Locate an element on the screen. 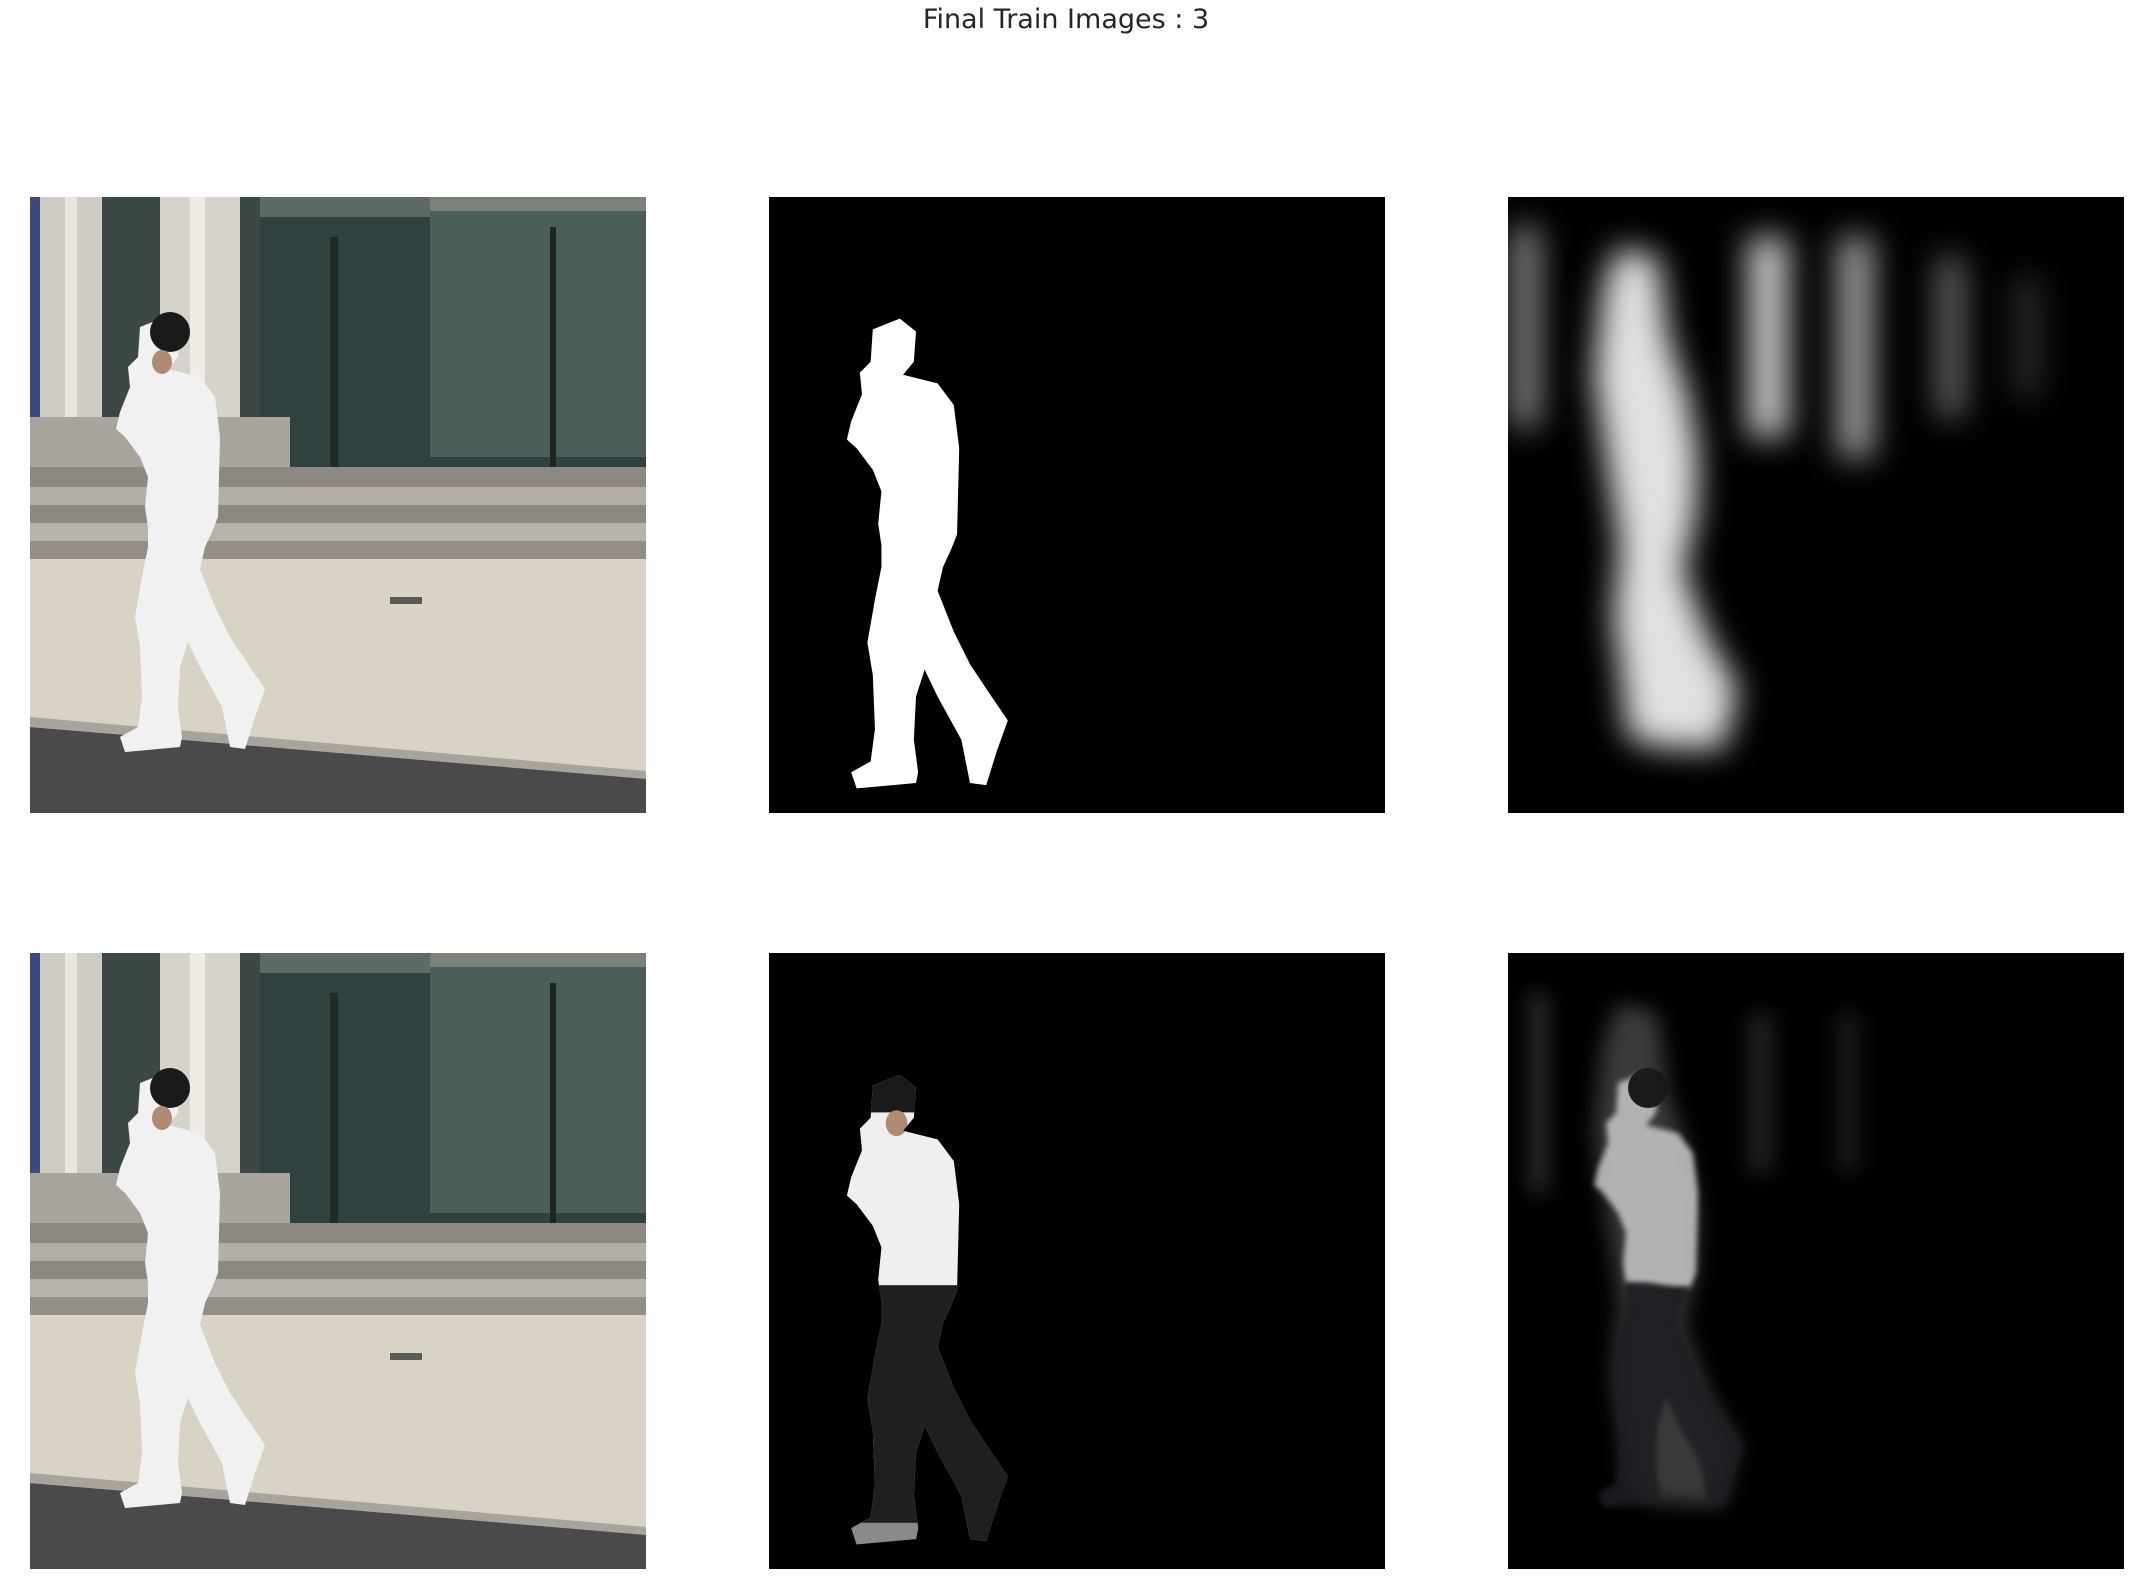  input-image-row2 is located at coordinates (338, 1261).